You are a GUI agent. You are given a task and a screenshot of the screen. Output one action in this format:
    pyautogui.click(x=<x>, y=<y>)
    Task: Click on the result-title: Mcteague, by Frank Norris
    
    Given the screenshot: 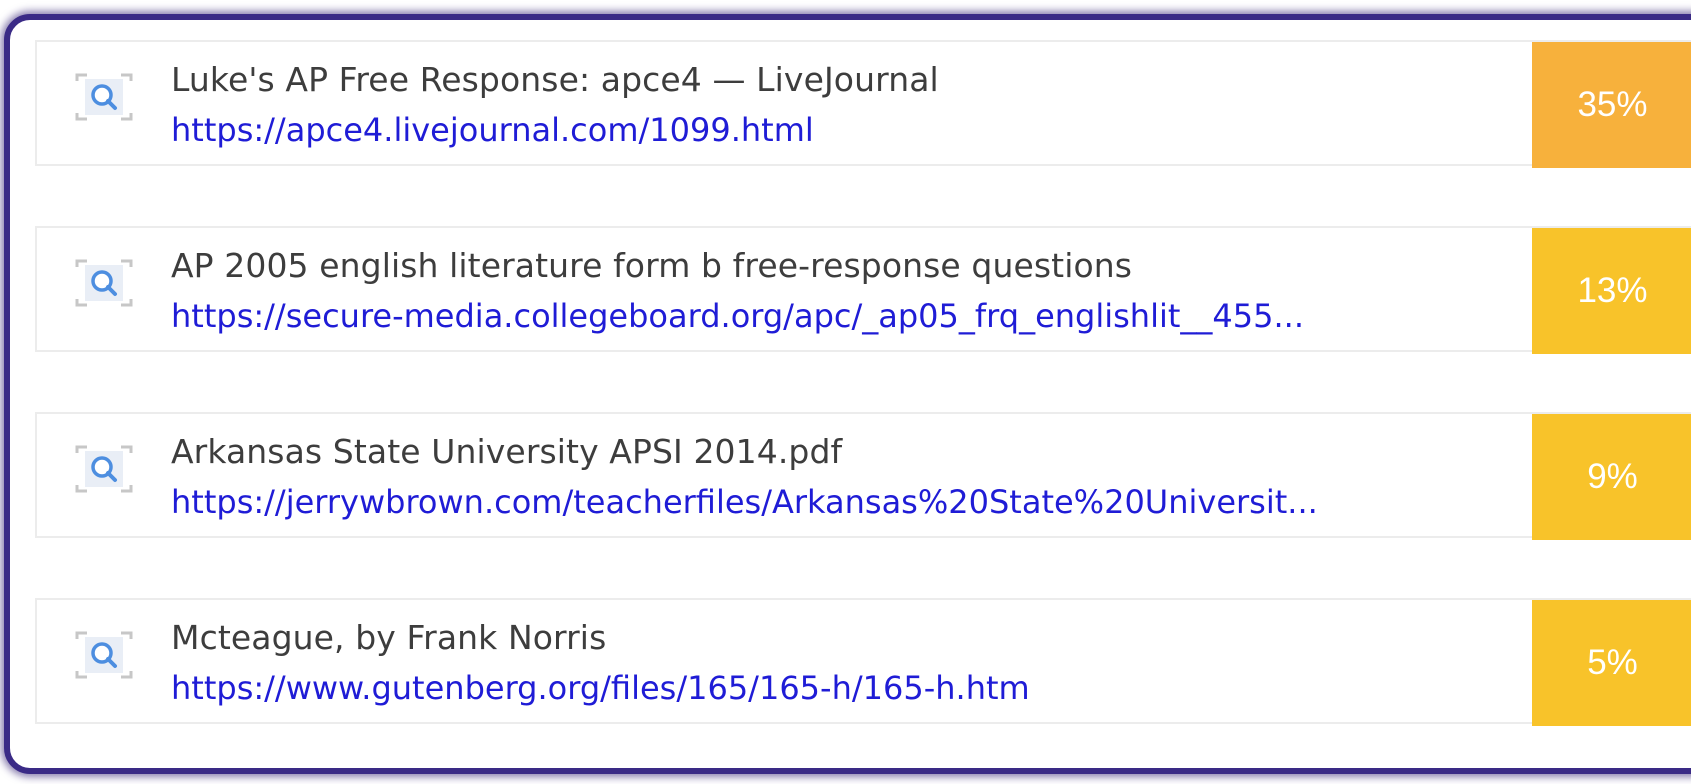 What is the action you would take?
    pyautogui.click(x=389, y=637)
    